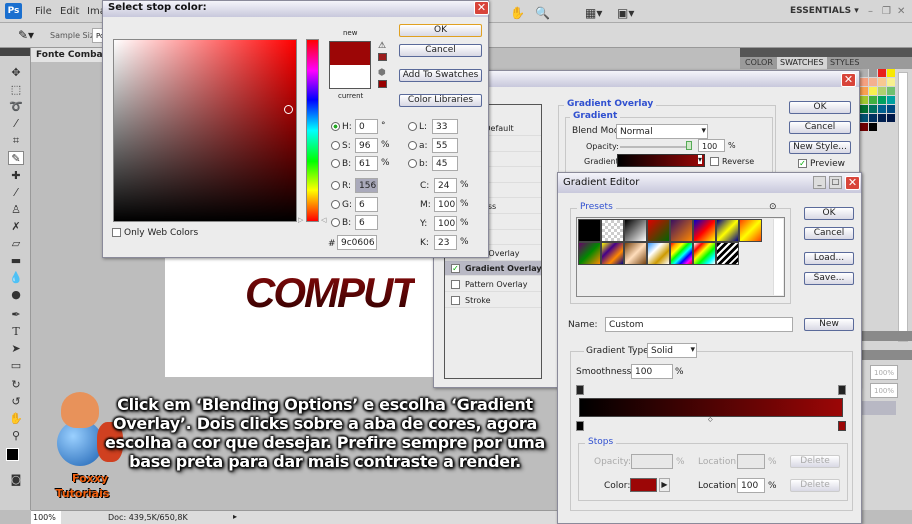  I want to click on radio-a, so click(412, 145).